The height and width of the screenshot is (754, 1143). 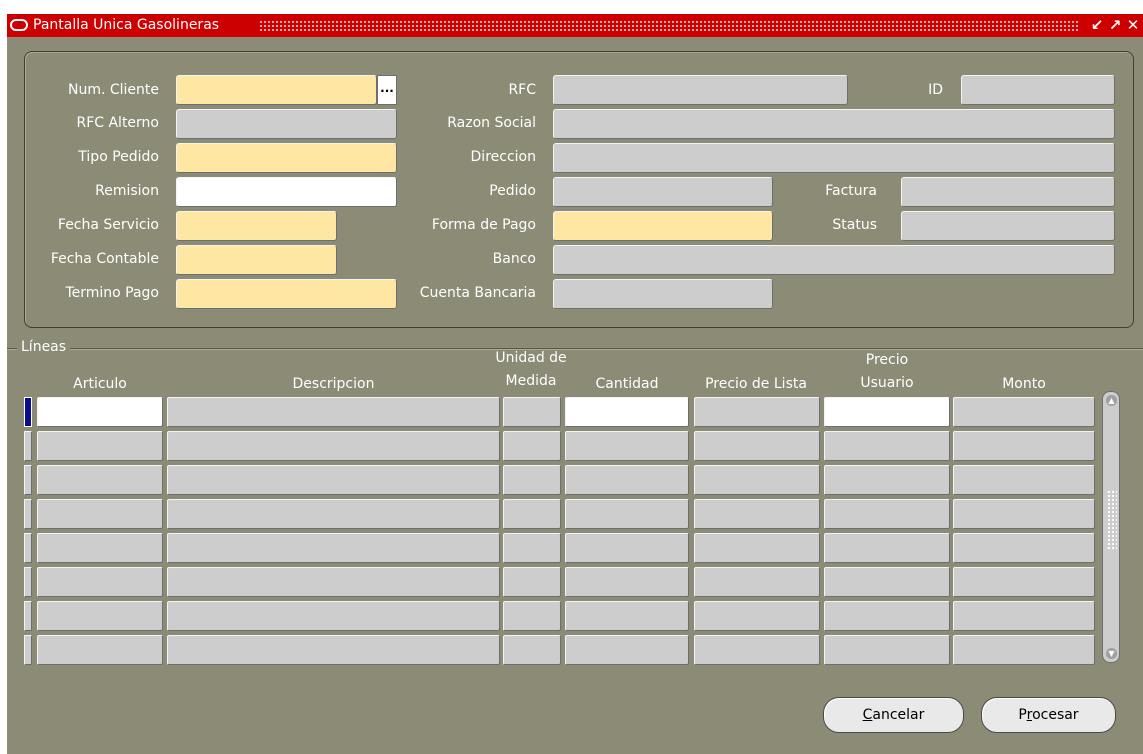 What do you see at coordinates (834, 158) in the screenshot?
I see `direccion-field` at bounding box center [834, 158].